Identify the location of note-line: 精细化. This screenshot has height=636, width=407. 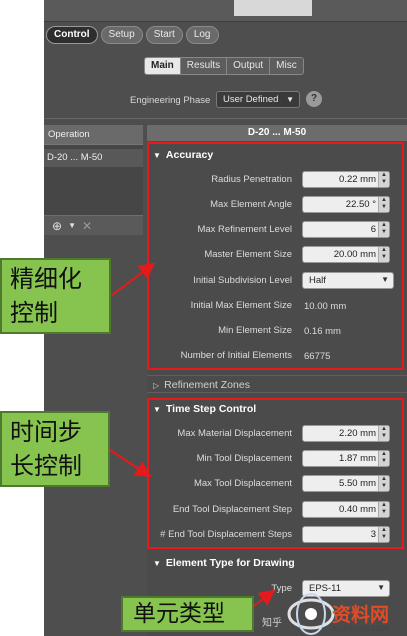
(46, 279).